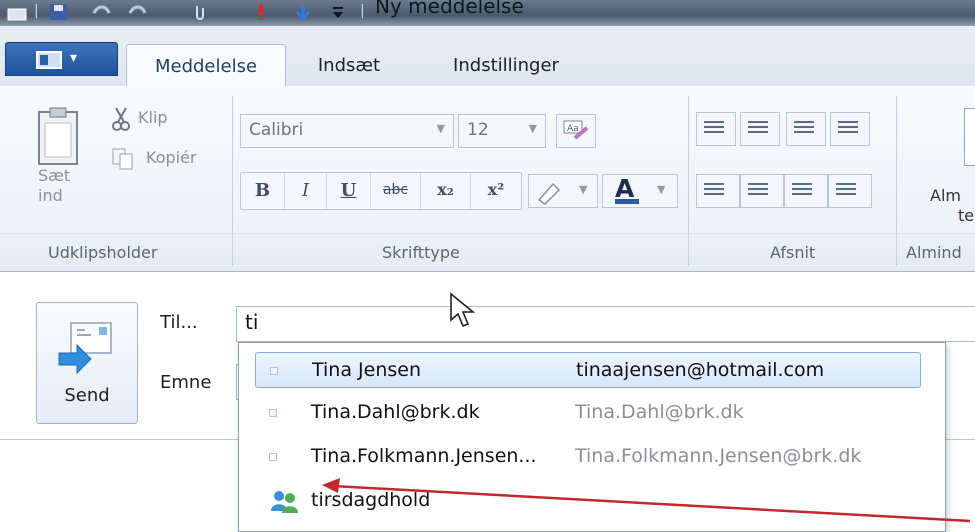  Describe the element at coordinates (186, 382) in the screenshot. I see `subject-label: Emne` at that location.